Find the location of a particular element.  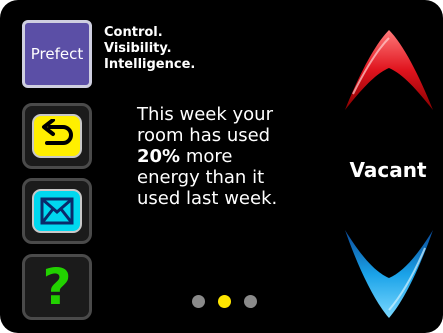

help-icon: ? is located at coordinates (57, 287).